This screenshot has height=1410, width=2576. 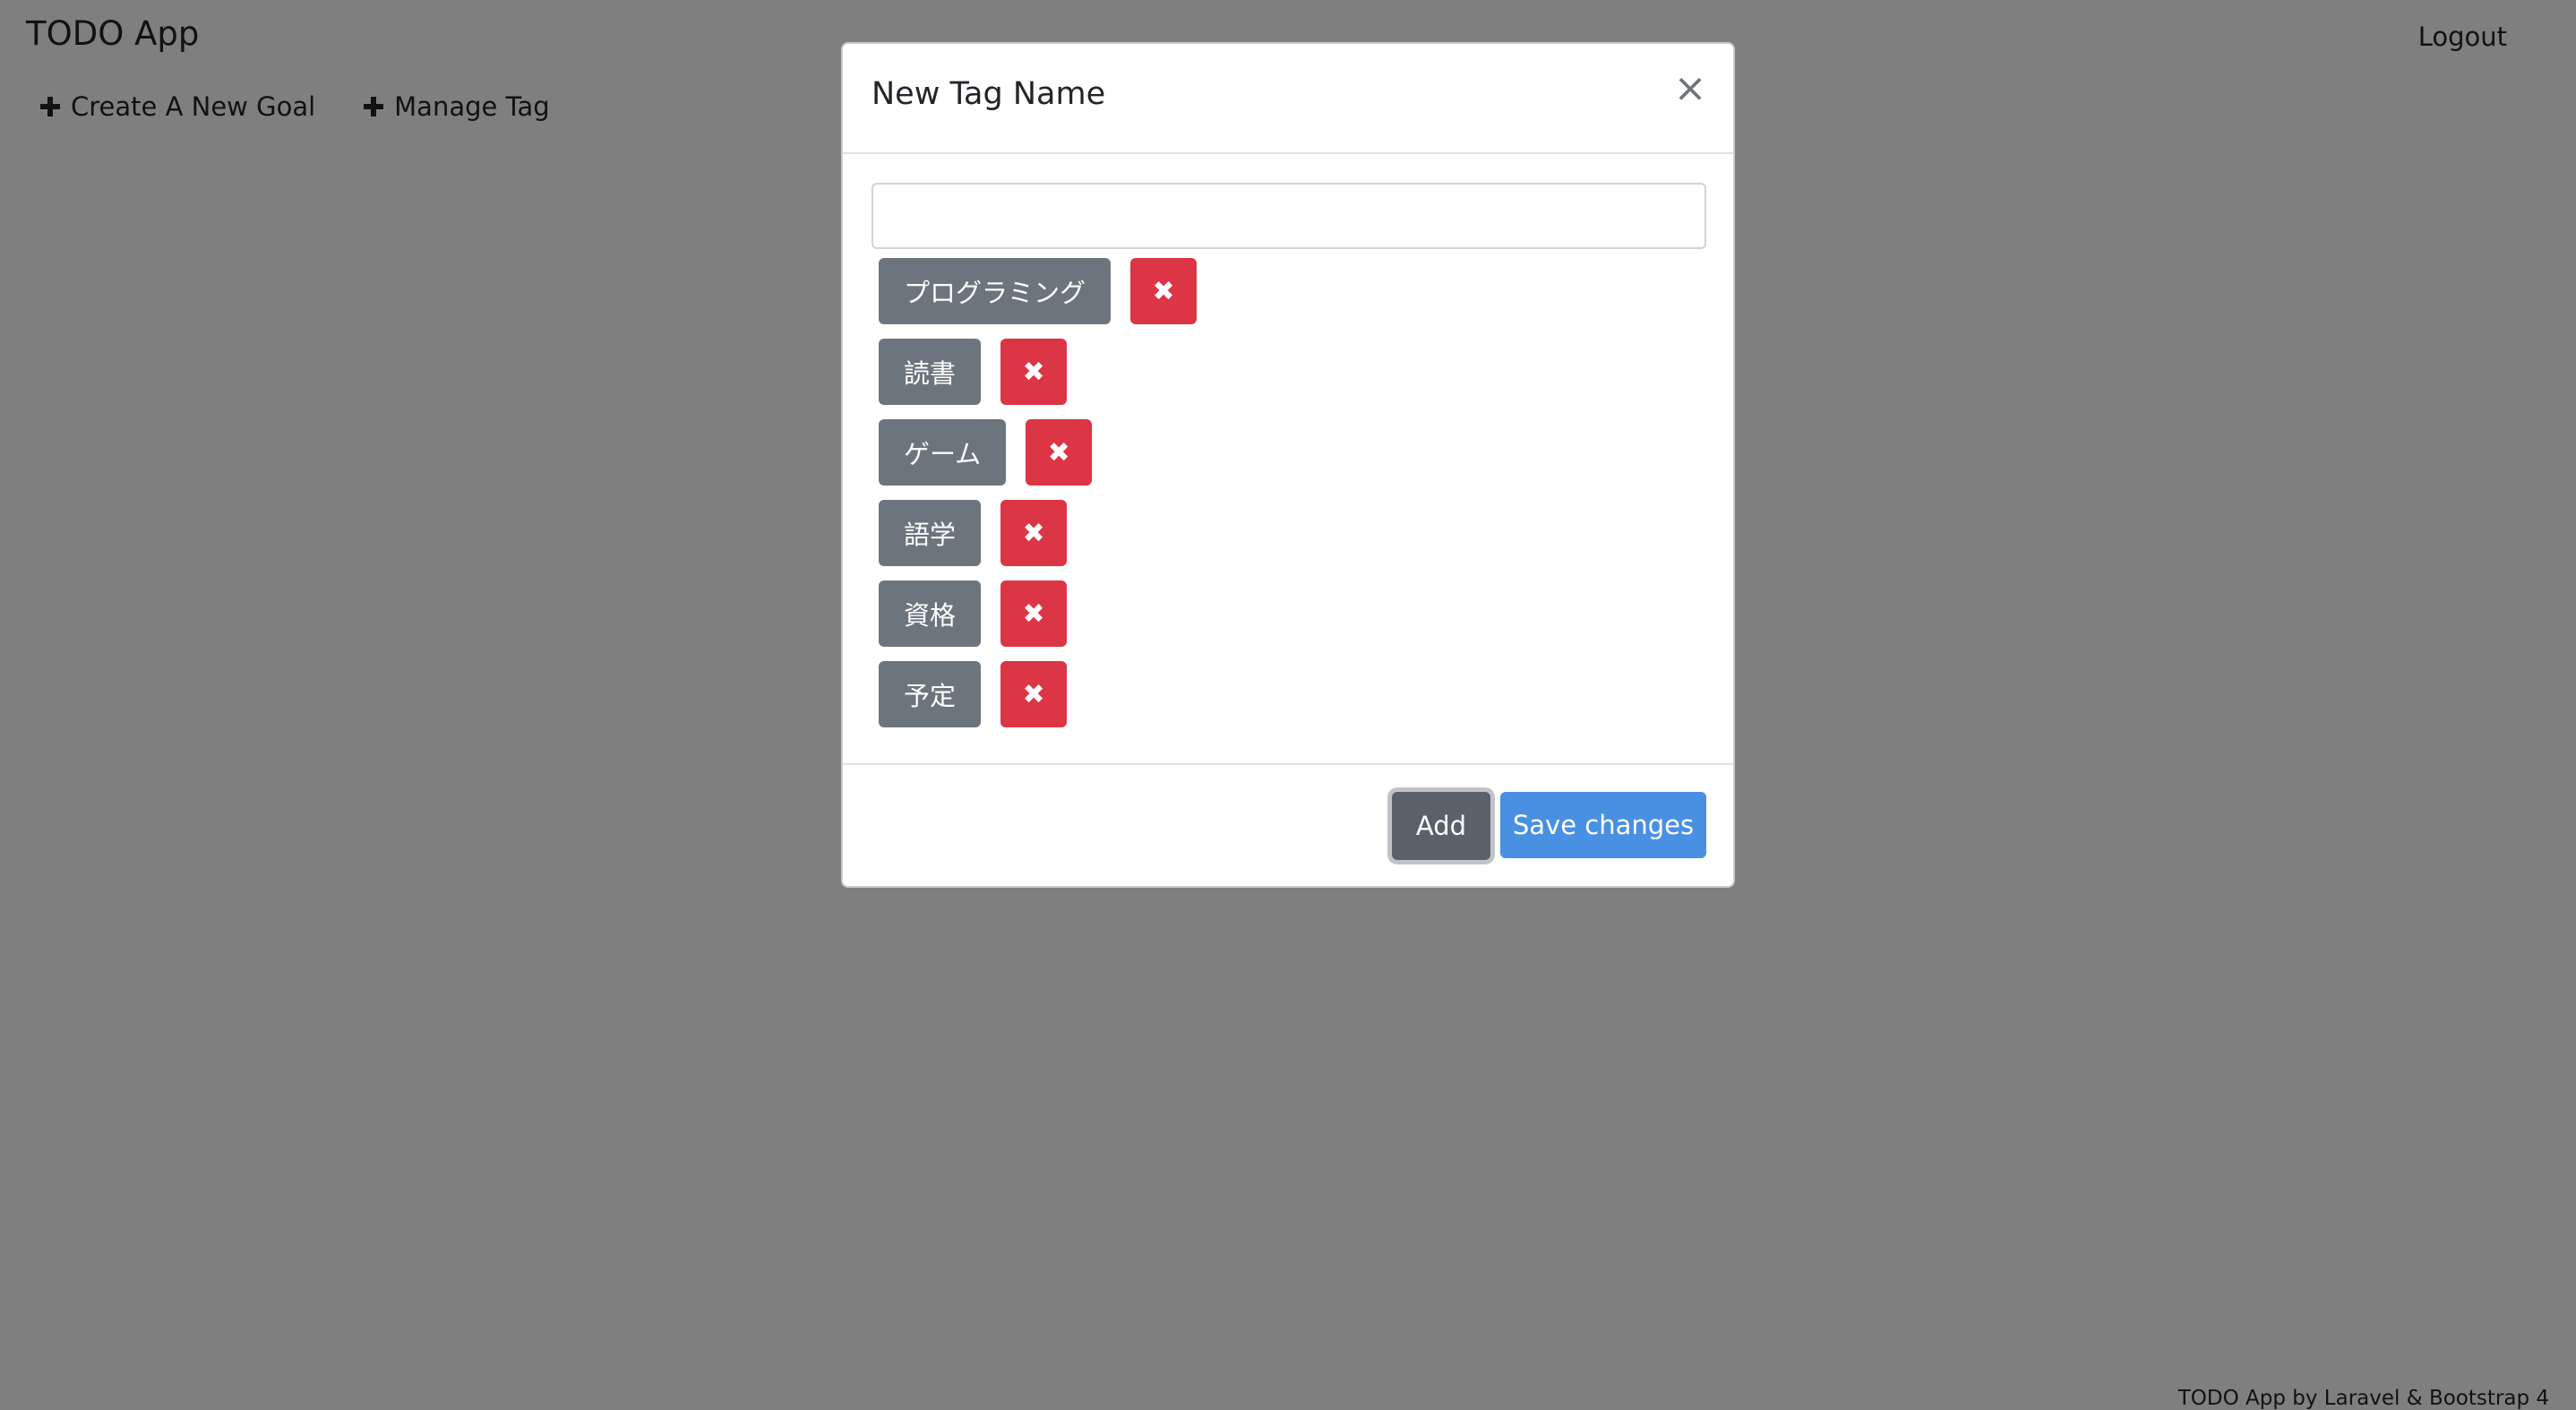 What do you see at coordinates (930, 533) in the screenshot?
I see `tag-button: 語学` at bounding box center [930, 533].